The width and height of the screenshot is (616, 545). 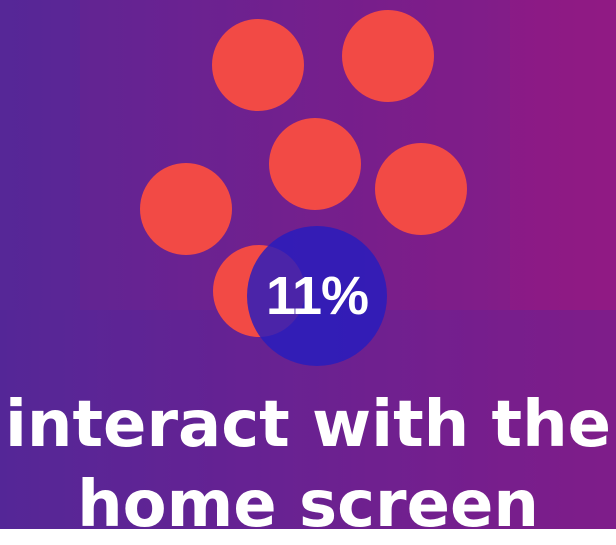 I want to click on caption-line-2: home screen, so click(x=308, y=505).